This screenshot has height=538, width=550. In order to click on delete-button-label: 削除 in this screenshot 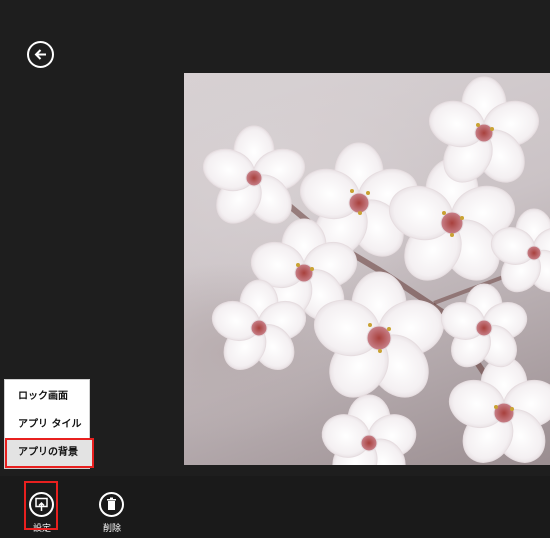, I will do `click(111, 529)`.